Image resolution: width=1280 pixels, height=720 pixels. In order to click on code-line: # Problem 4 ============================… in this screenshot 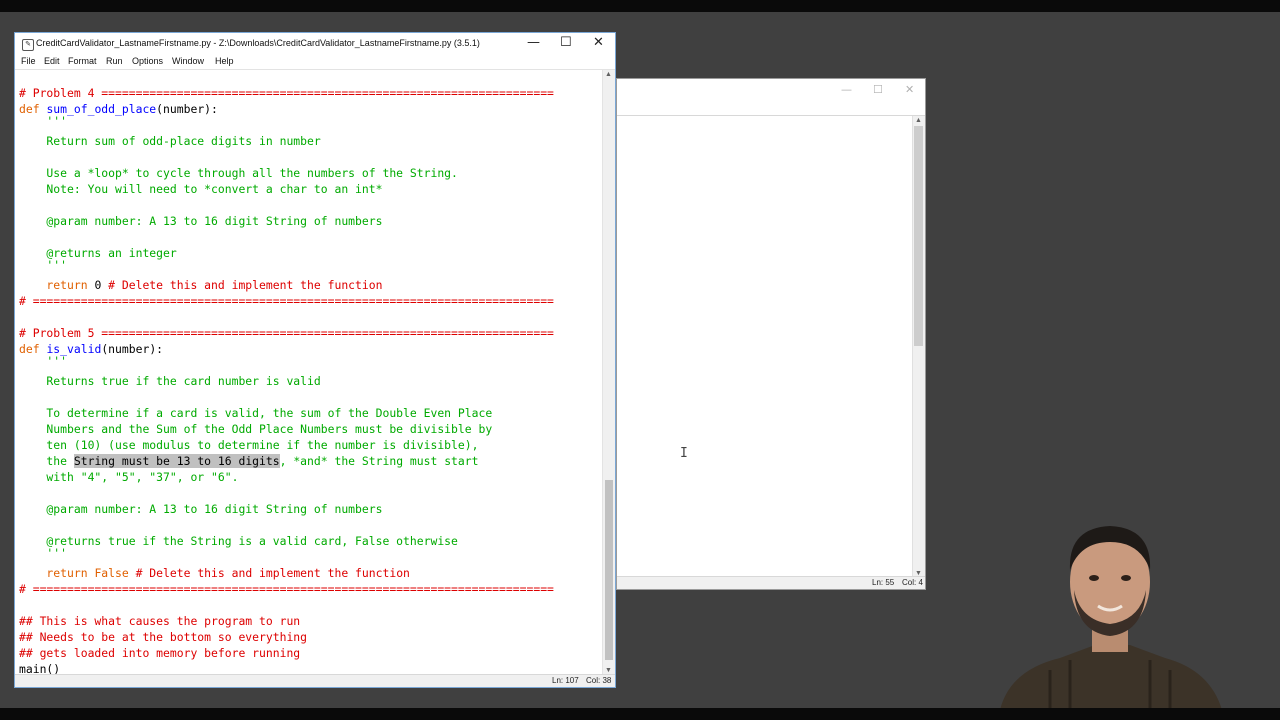, I will do `click(286, 93)`.